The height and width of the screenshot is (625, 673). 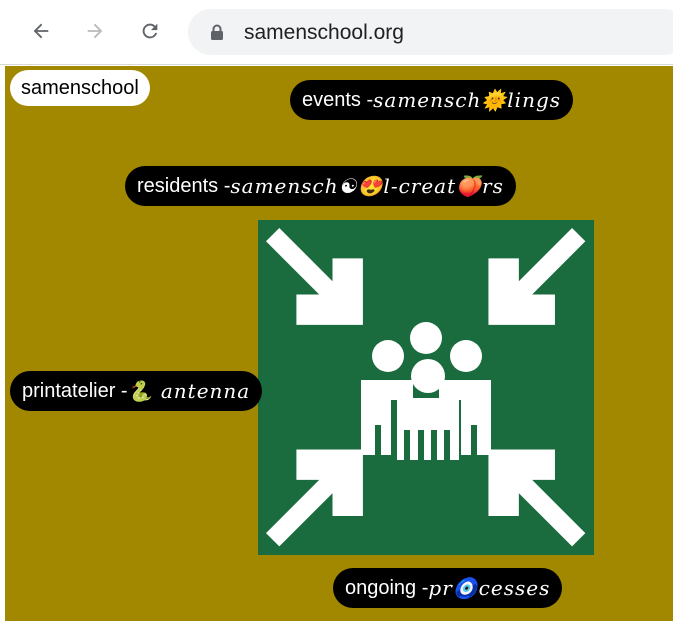 I want to click on reload-icon, so click(x=150, y=31).